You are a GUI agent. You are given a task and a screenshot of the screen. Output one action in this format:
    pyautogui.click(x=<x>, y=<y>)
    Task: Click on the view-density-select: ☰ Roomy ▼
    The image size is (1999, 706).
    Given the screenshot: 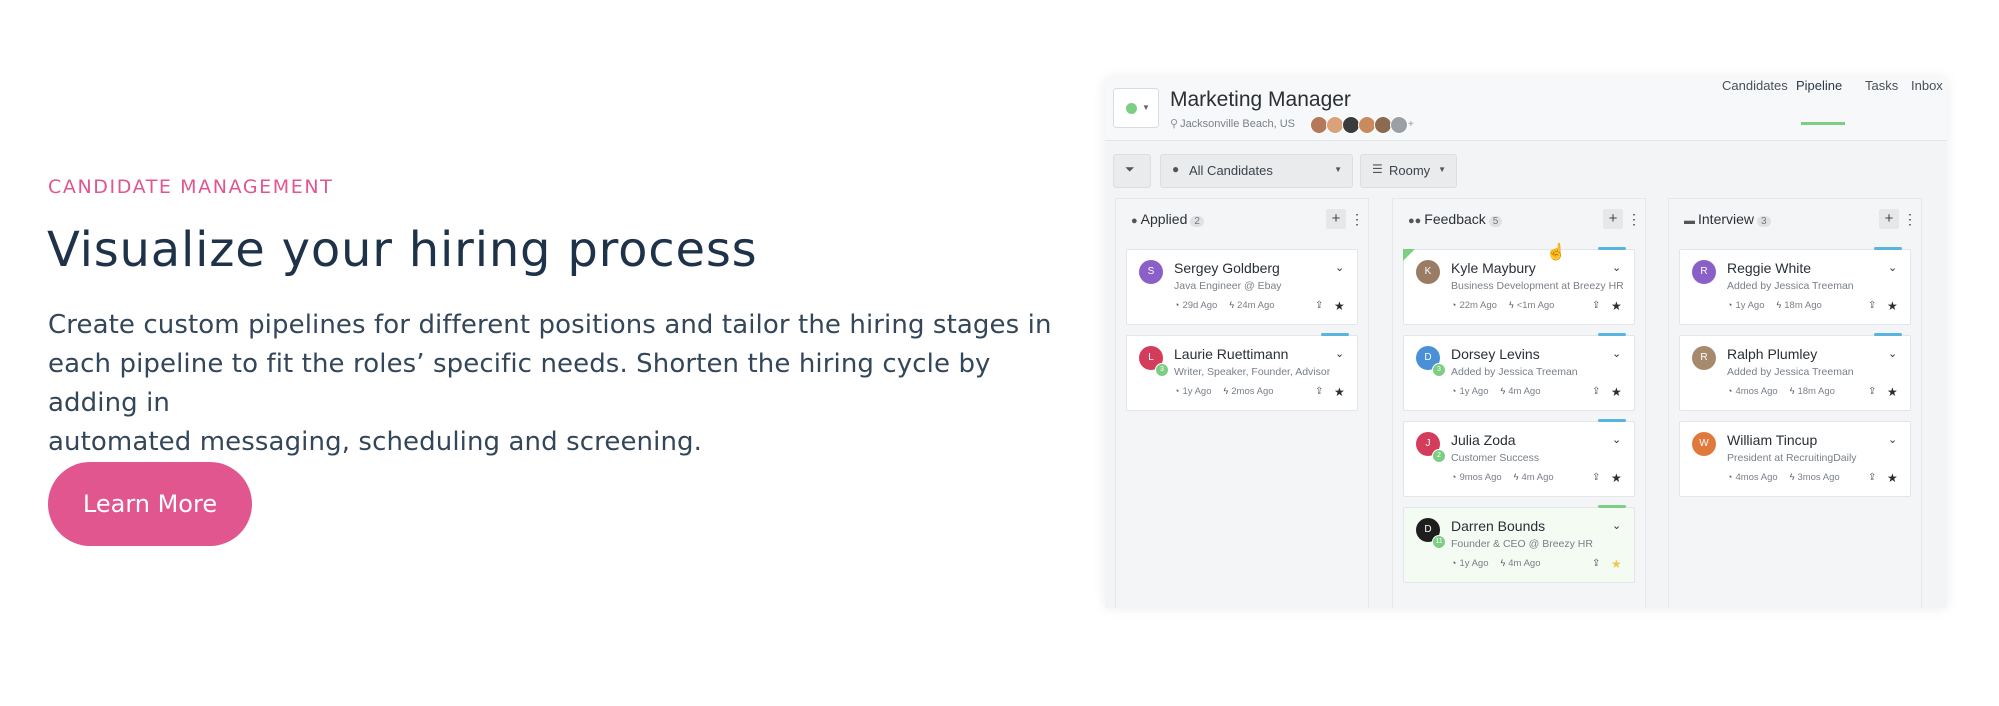 What is the action you would take?
    pyautogui.click(x=1408, y=171)
    